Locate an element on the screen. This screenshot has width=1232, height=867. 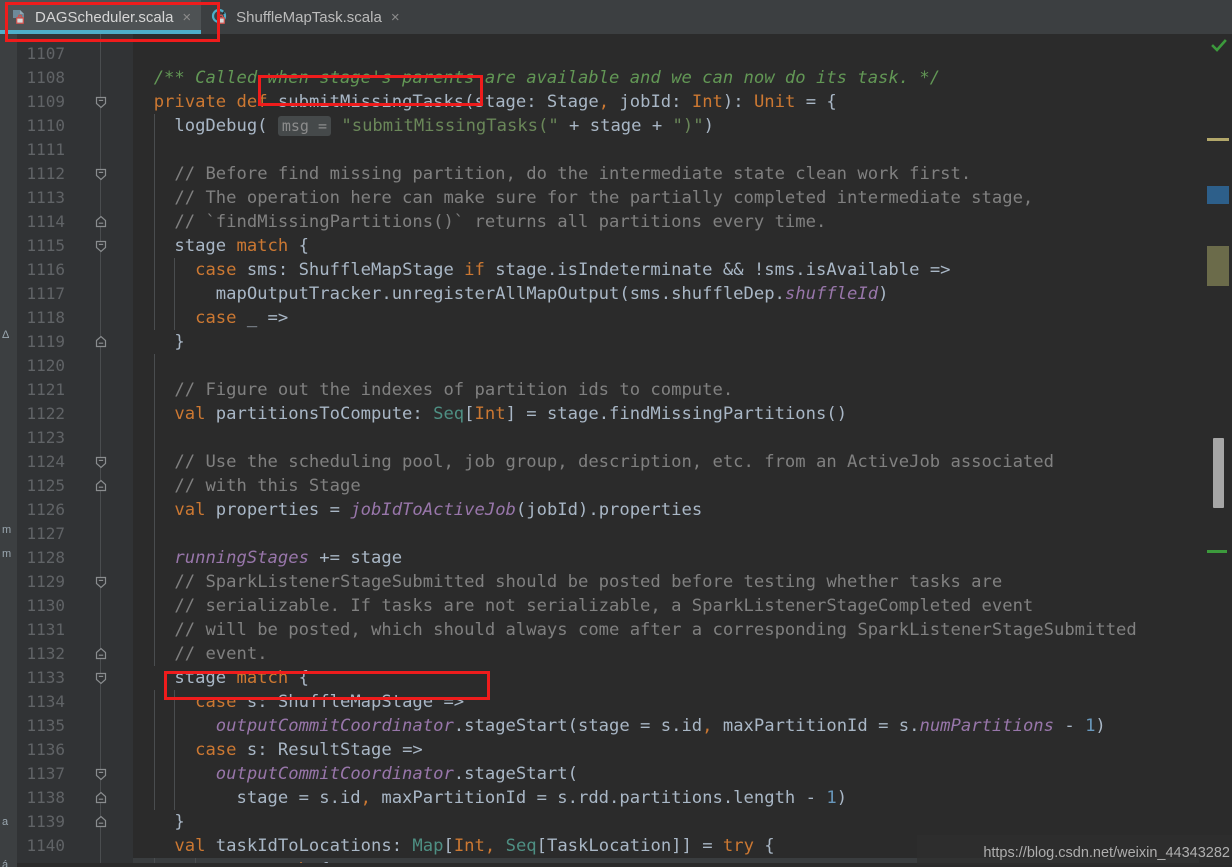
tab-dagscheduler-scala: DAGScheduler.scala × is located at coordinates (101, 17).